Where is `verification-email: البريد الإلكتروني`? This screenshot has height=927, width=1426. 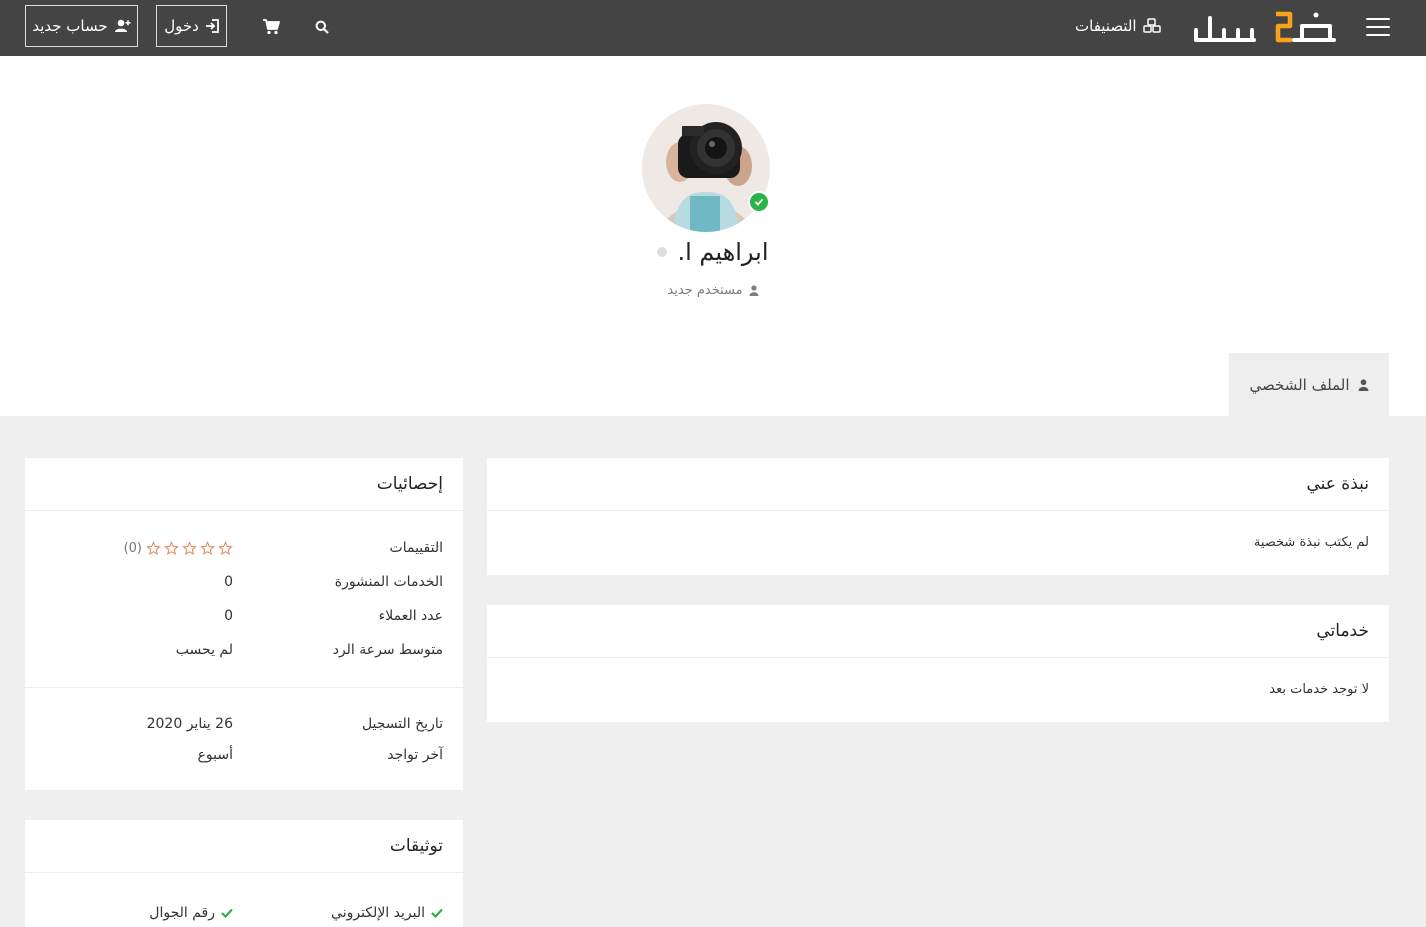 verification-email: البريد الإلكتروني is located at coordinates (387, 913).